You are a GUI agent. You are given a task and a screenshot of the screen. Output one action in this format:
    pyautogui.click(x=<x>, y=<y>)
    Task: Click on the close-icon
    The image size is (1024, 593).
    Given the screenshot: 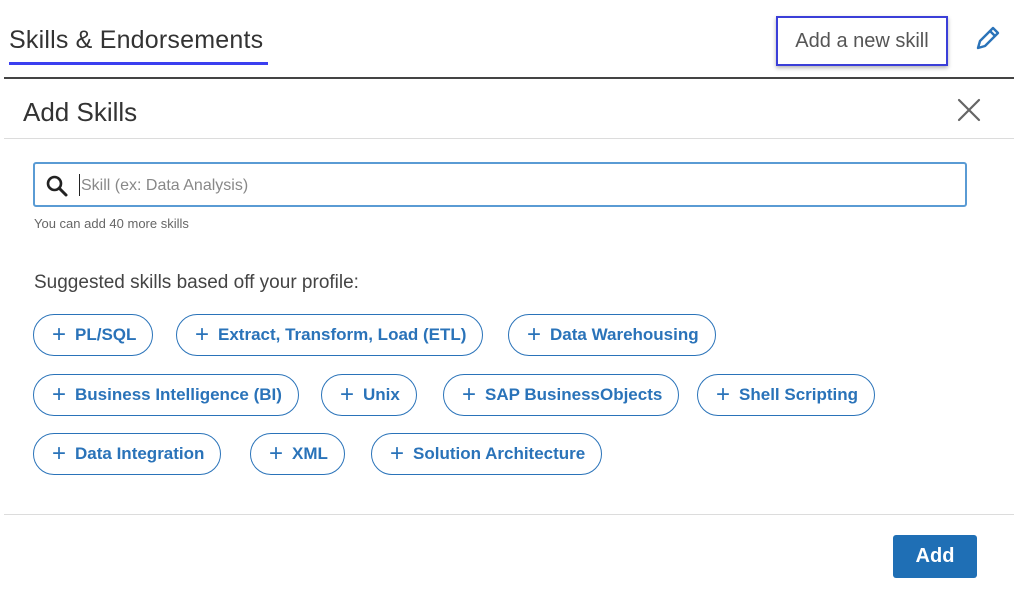 What is the action you would take?
    pyautogui.click(x=969, y=110)
    